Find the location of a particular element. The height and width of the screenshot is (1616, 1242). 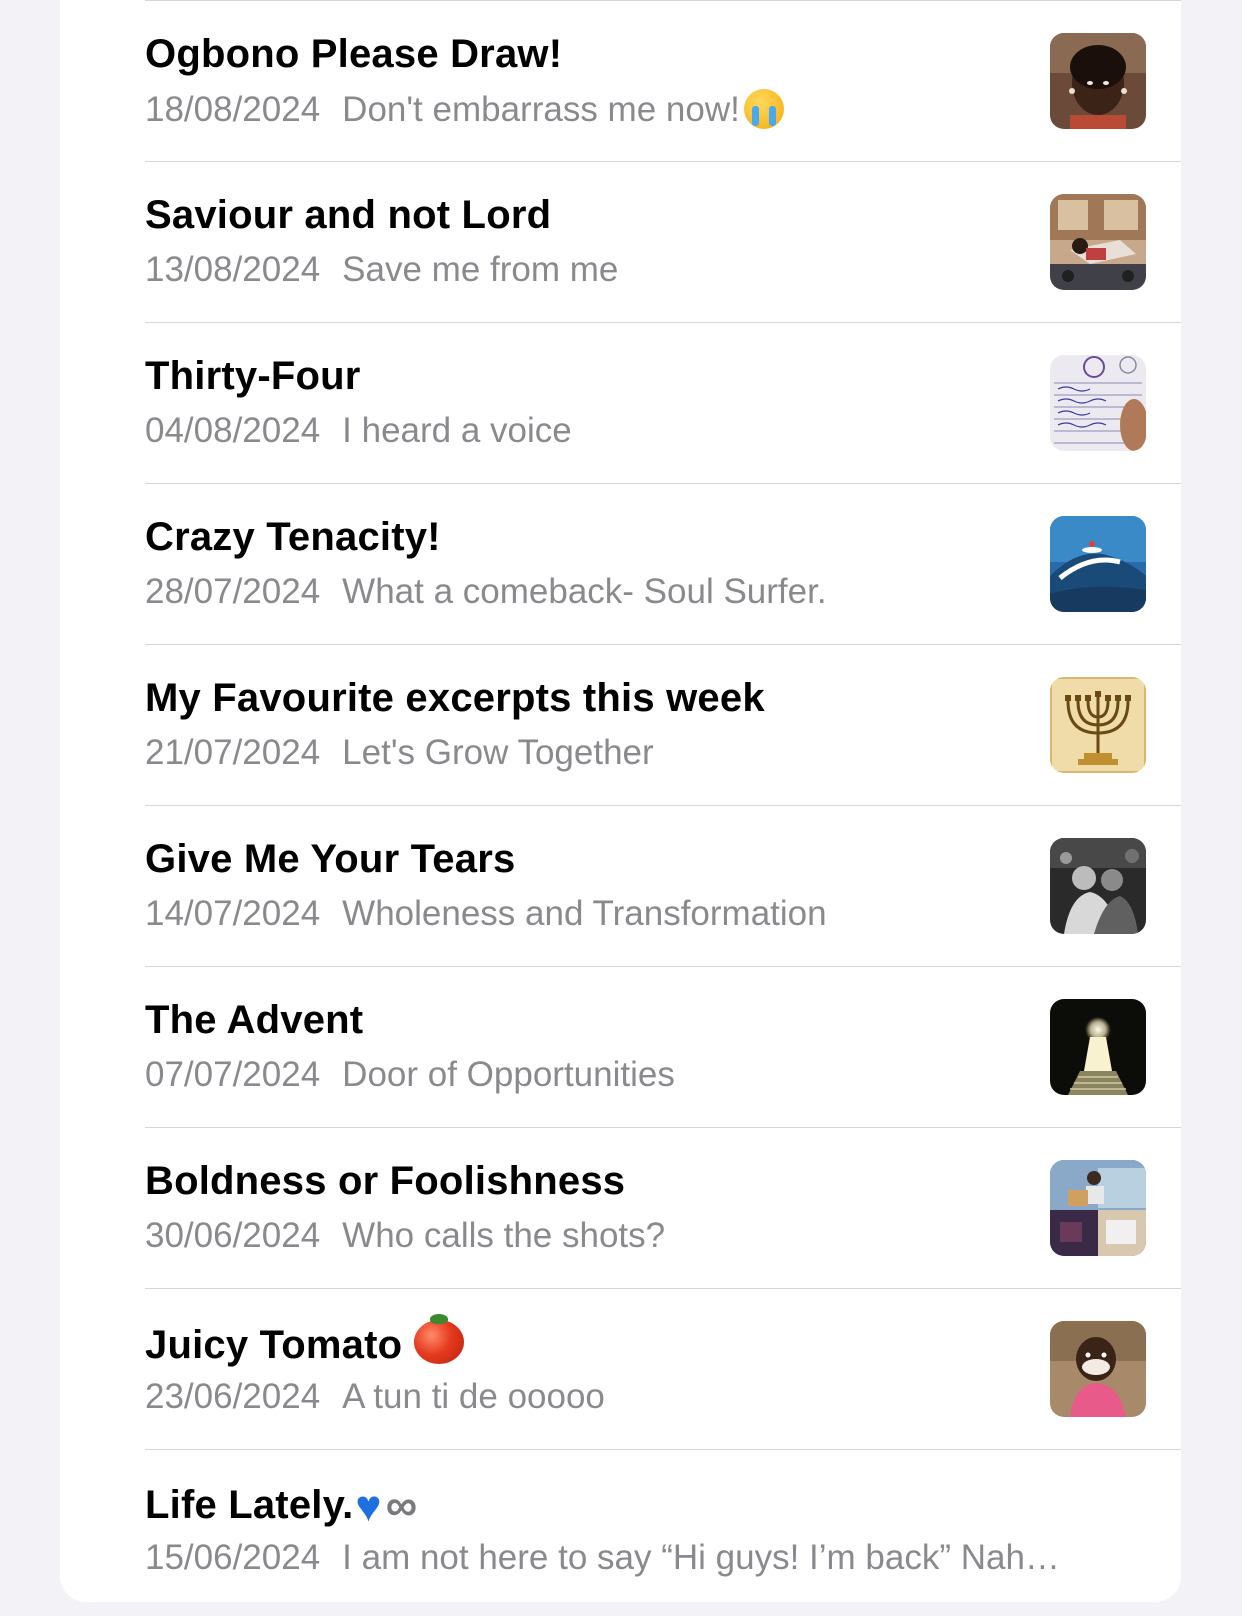

post-subtitle: 07/07/2024 Door of Opportunities is located at coordinates (410, 1075).